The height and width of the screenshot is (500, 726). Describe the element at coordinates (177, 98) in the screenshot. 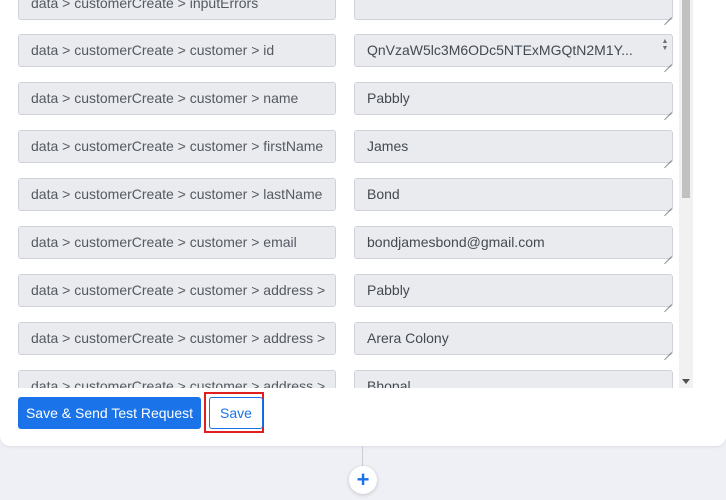

I see `field-key: data > customerCreate > customer > name` at that location.